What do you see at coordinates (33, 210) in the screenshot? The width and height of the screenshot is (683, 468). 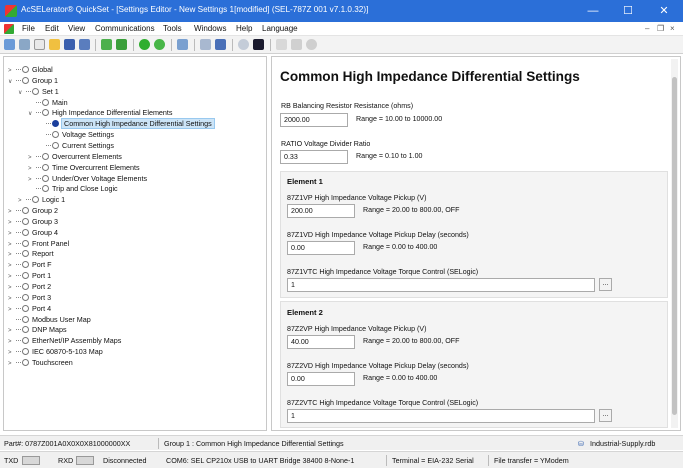 I see `tree-node: > Group 2` at bounding box center [33, 210].